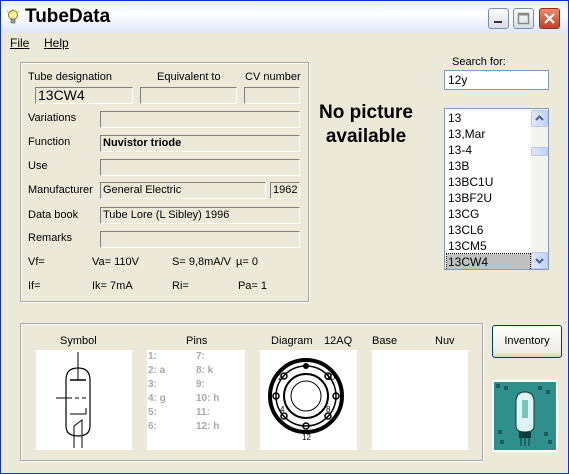 The height and width of the screenshot is (474, 569). I want to click on scroll-down-button, so click(539, 260).